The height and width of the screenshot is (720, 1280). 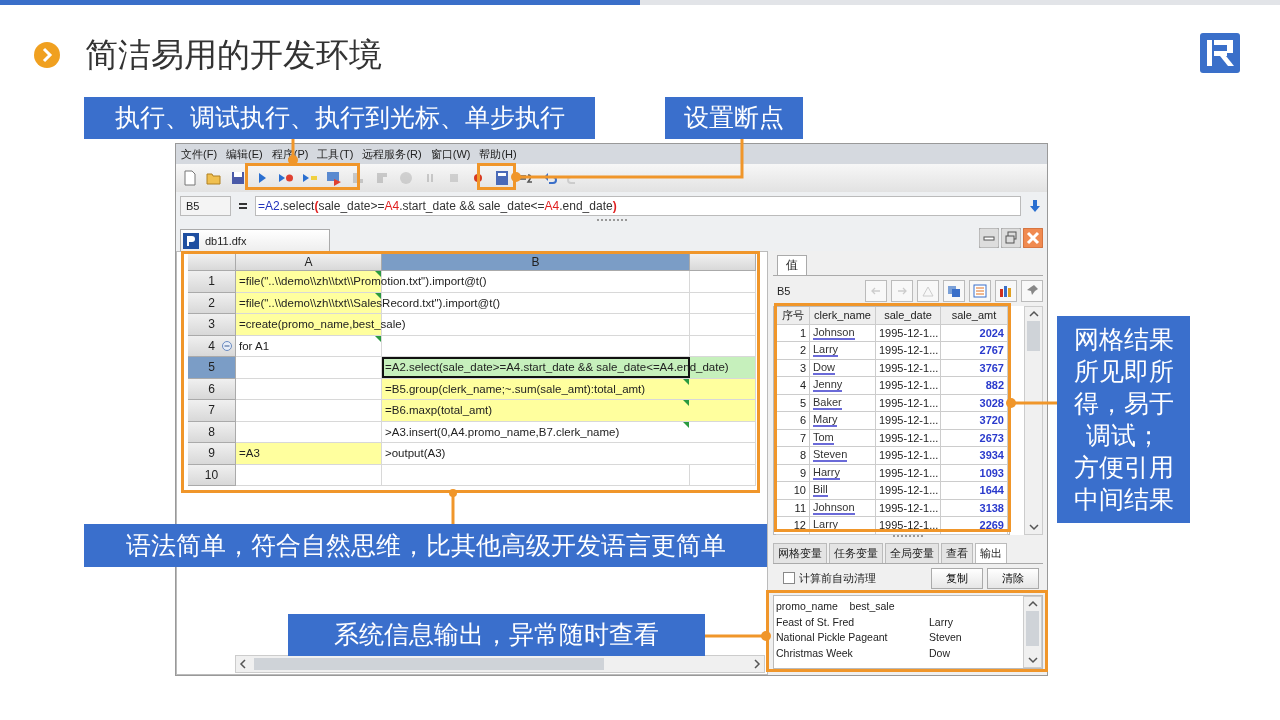 I want to click on grid-cell: =file("..\\demo\\zh\\txt\\SalesRecord.txt").import@t(), so click(x=463, y=303).